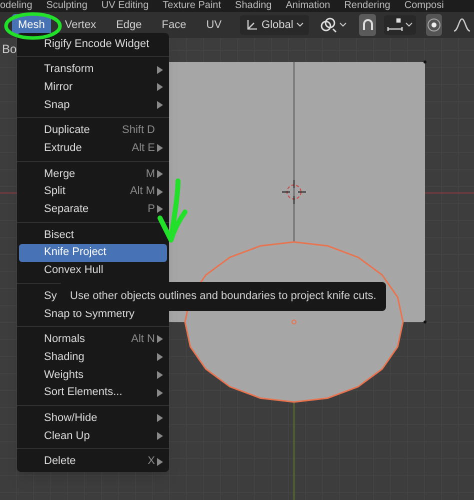 This screenshot has width=474, height=500. What do you see at coordinates (138, 130) in the screenshot?
I see `shortcut-label: Shift D` at bounding box center [138, 130].